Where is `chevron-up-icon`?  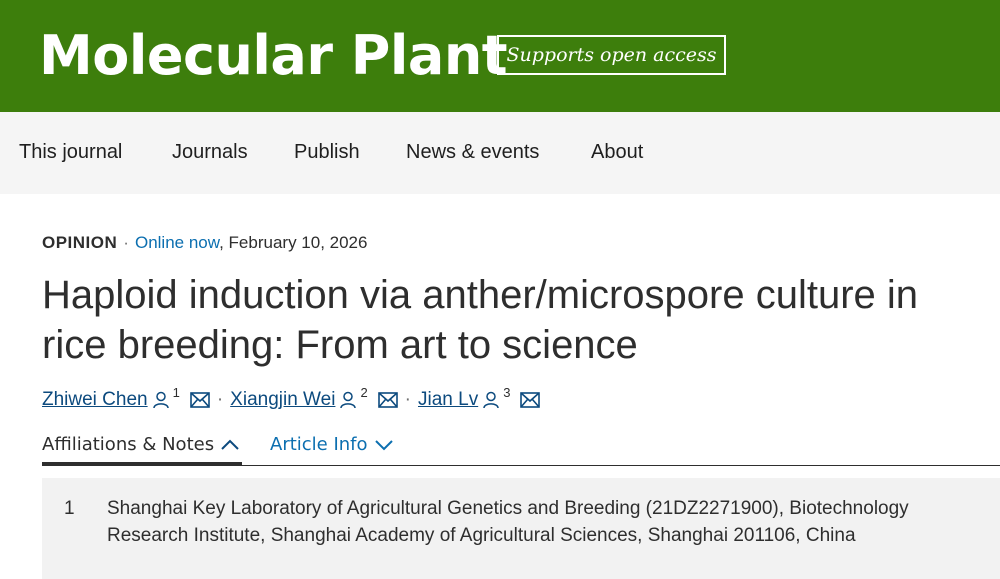
chevron-up-icon is located at coordinates (230, 445).